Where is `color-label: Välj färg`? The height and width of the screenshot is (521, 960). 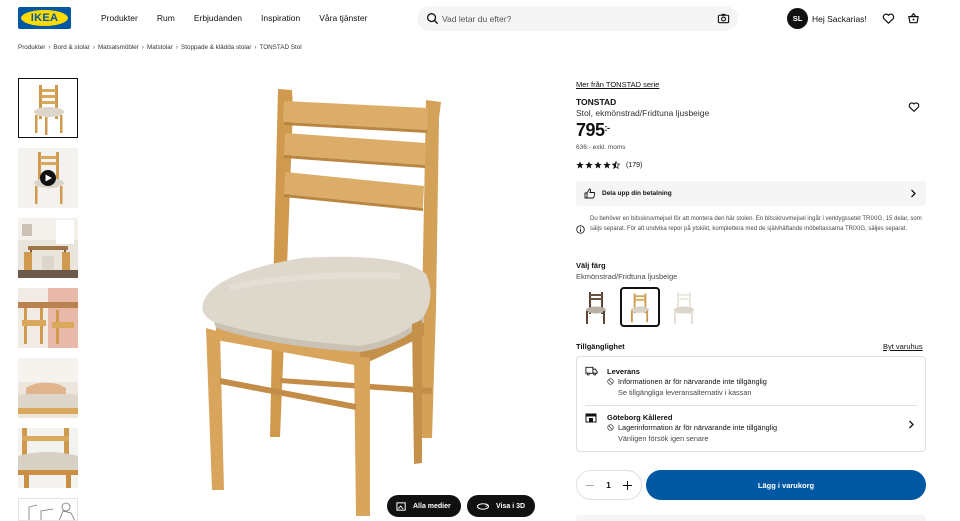
color-label: Välj färg is located at coordinates (591, 265).